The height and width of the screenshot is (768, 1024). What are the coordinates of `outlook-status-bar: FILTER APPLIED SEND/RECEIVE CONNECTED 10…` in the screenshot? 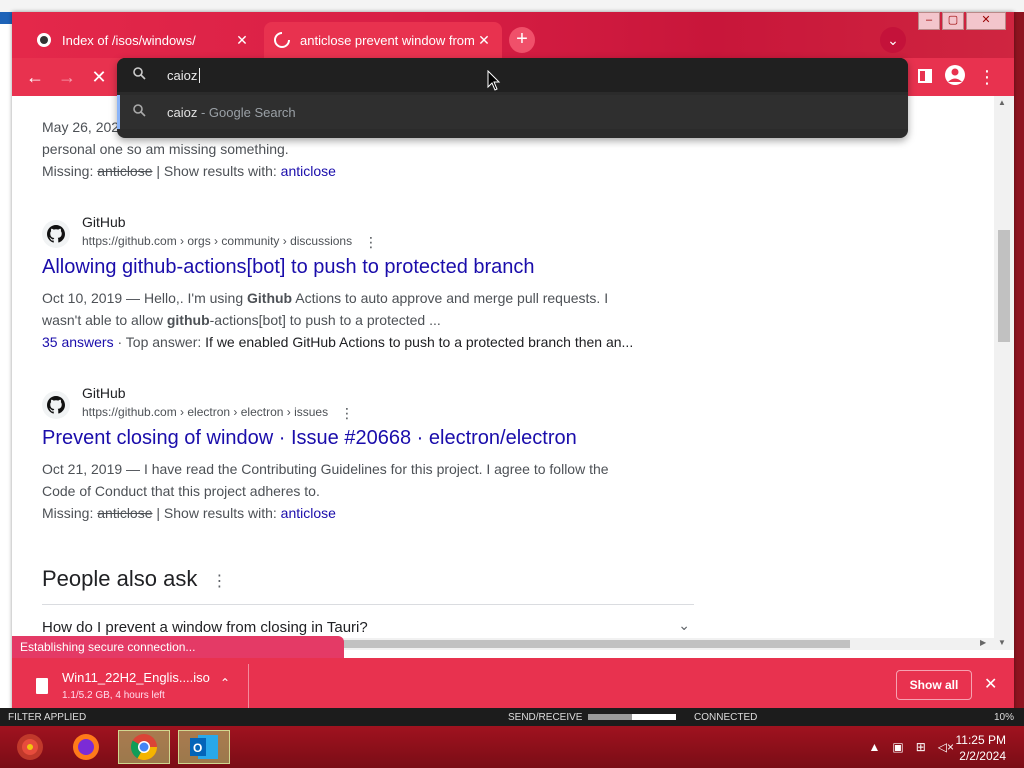 It's located at (512, 717).